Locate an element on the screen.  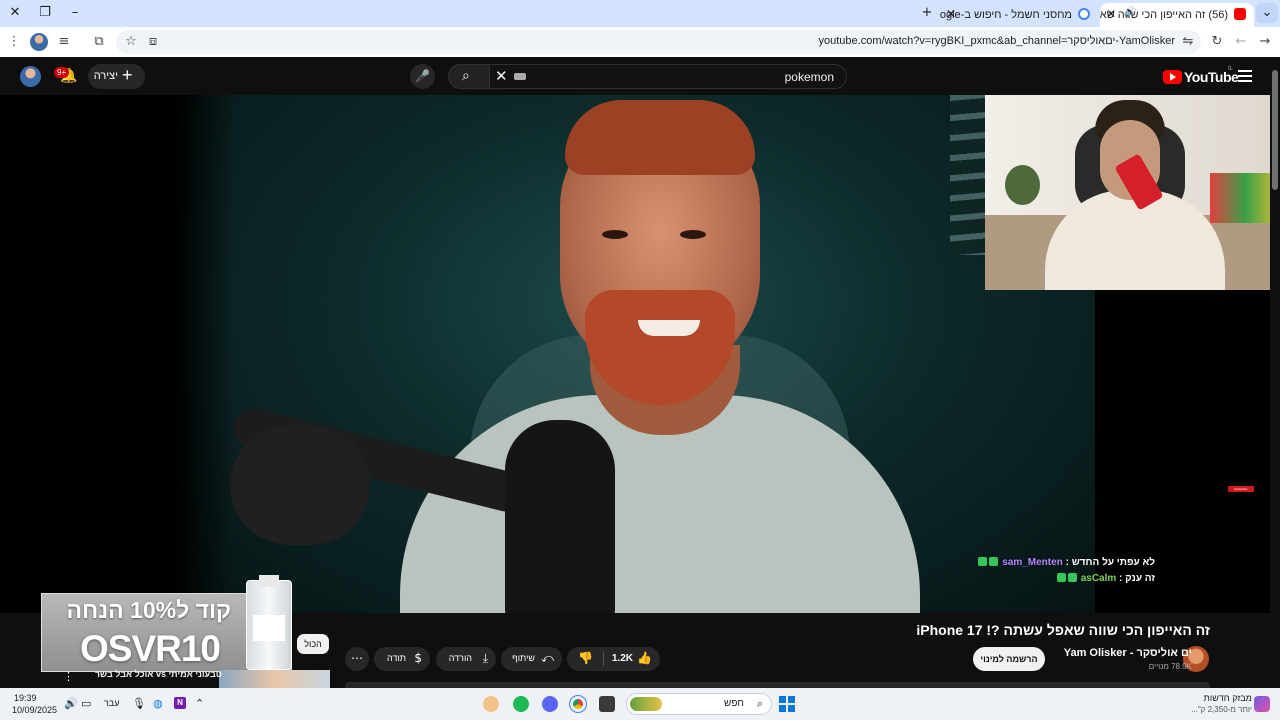
tab-search-chevron-icon: ⌄ is located at coordinates (1267, 13).